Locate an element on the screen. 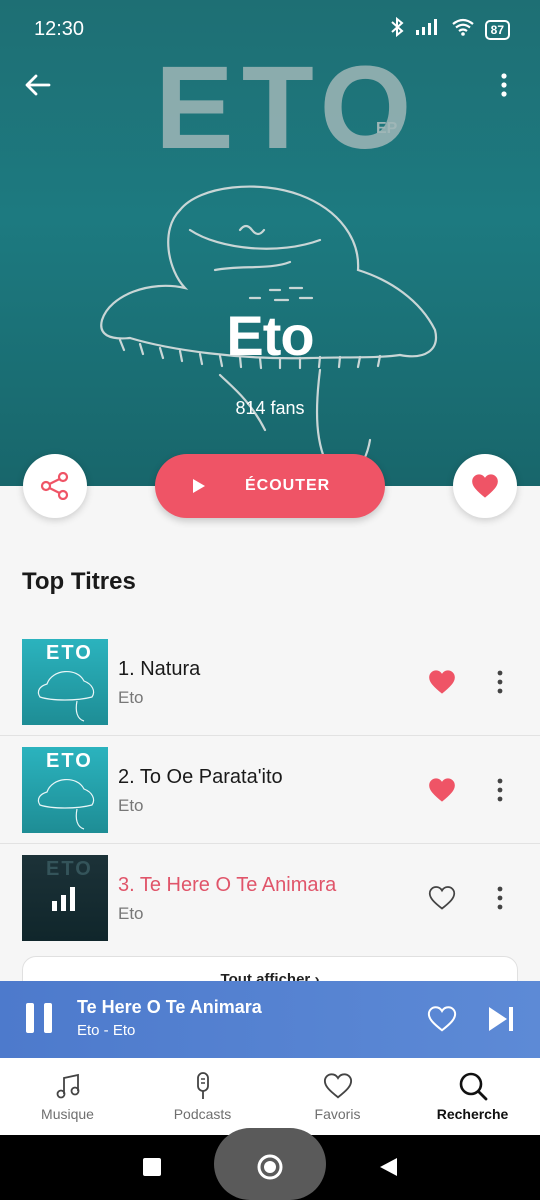  status-time: 12:30 is located at coordinates (59, 29).